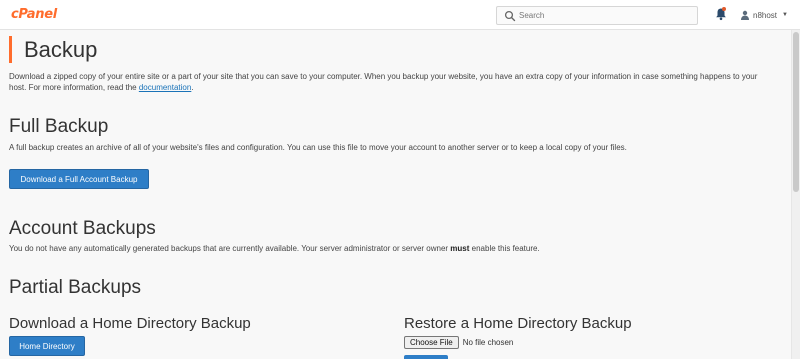 This screenshot has height=359, width=800. Describe the element at coordinates (53, 49) in the screenshot. I see `page-title: Backup` at that location.